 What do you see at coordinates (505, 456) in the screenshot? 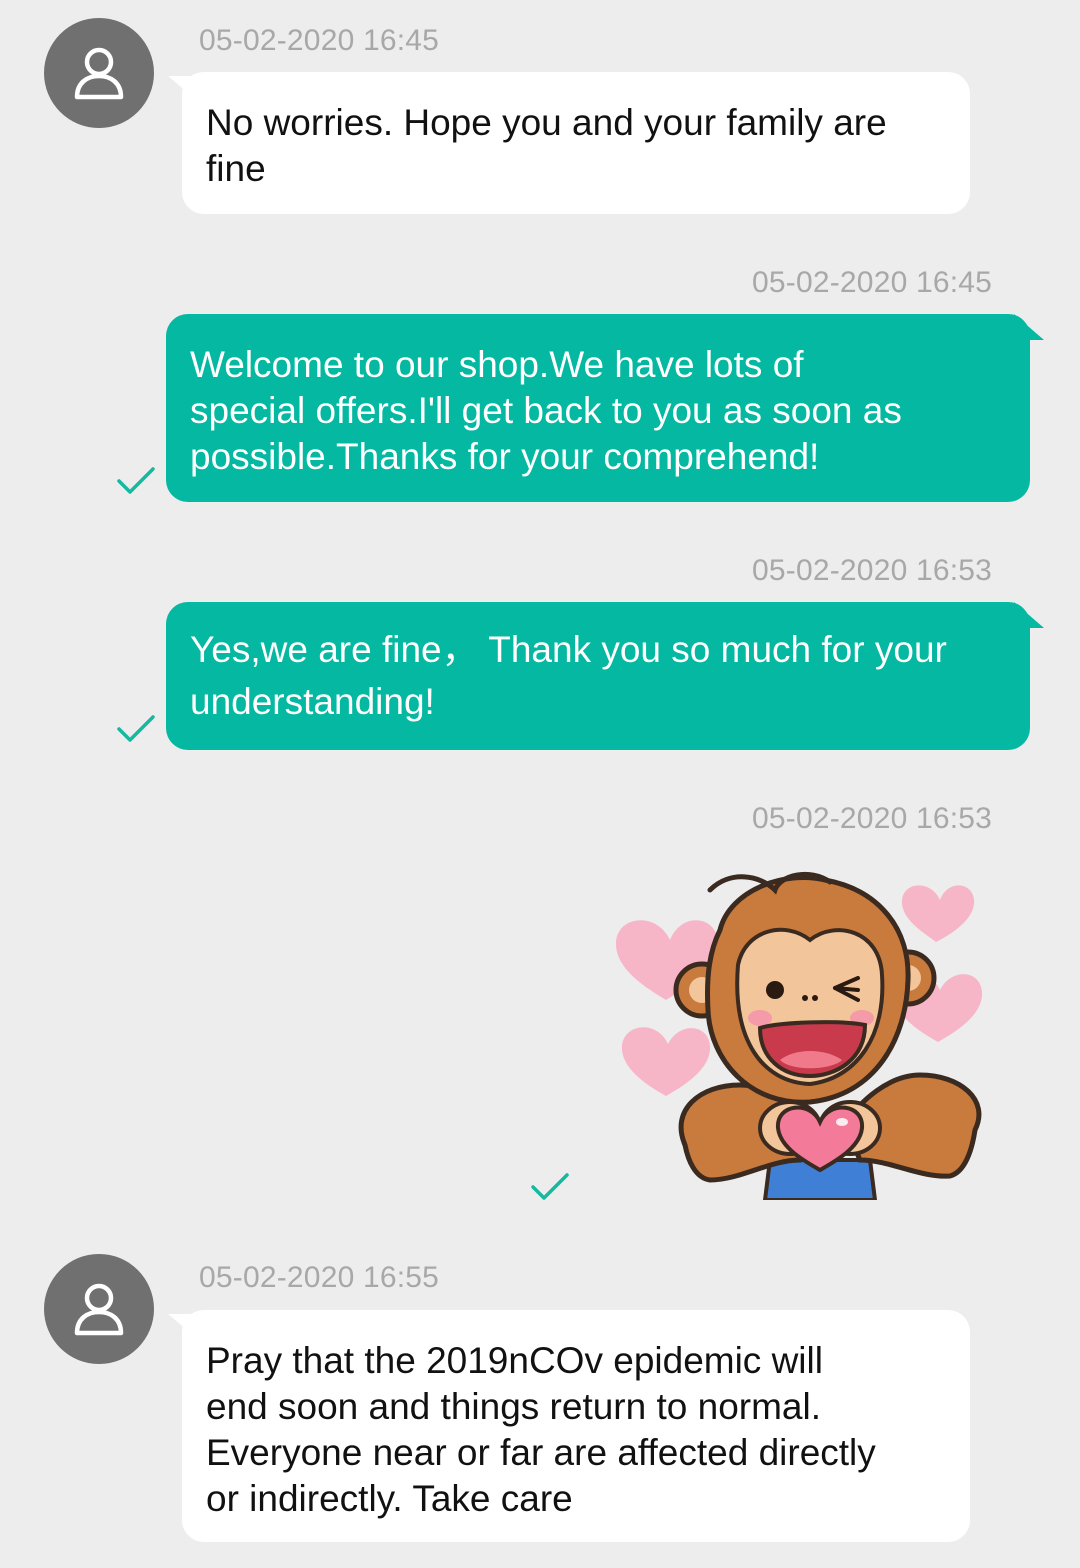
I see `message-text-line: possible.Thanks for your comprehend!` at bounding box center [505, 456].